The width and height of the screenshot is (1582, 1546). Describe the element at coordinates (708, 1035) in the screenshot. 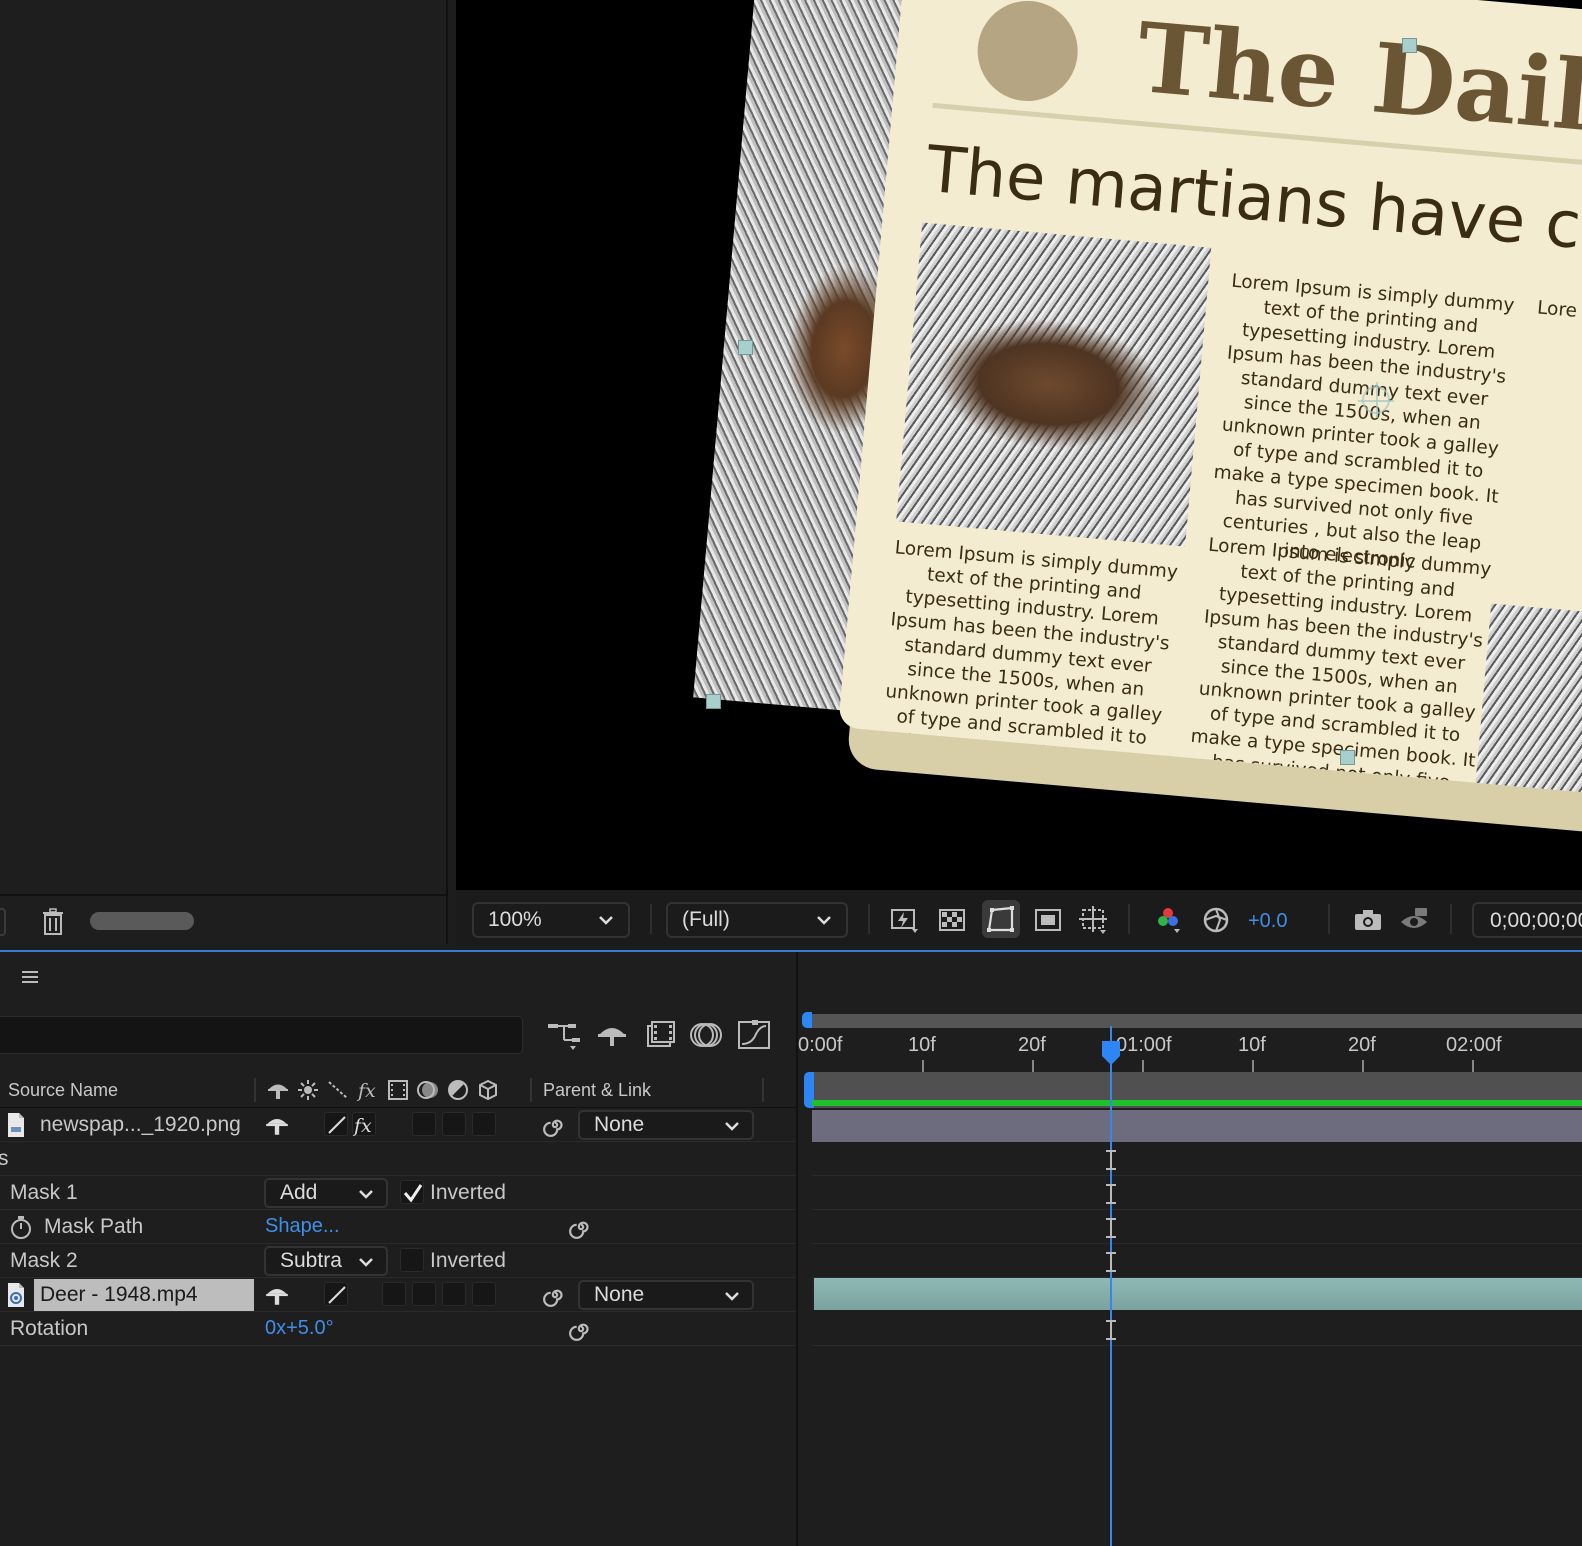

I see `motion-blur-icon` at that location.